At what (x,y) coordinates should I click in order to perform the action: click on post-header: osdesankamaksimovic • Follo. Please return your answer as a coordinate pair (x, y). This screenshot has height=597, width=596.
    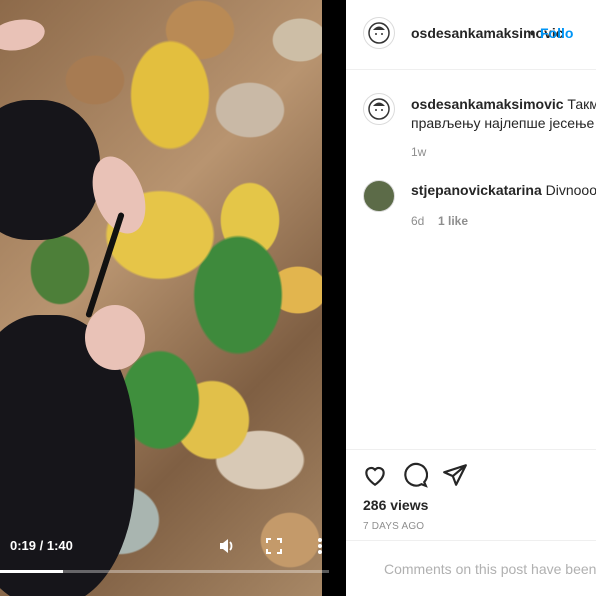
    Looking at the image, I should click on (471, 35).